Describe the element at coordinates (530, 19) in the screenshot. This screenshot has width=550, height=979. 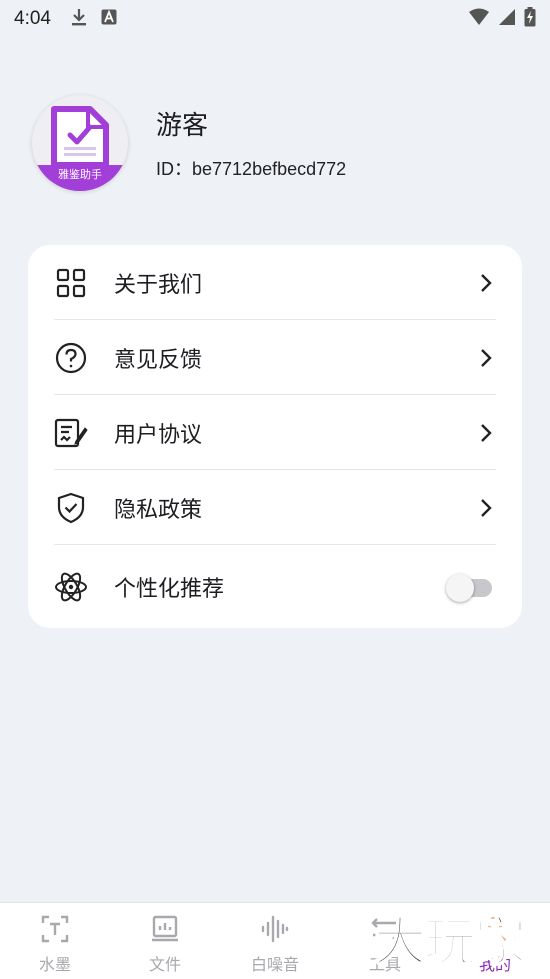
I see `battery-charging-icon` at that location.